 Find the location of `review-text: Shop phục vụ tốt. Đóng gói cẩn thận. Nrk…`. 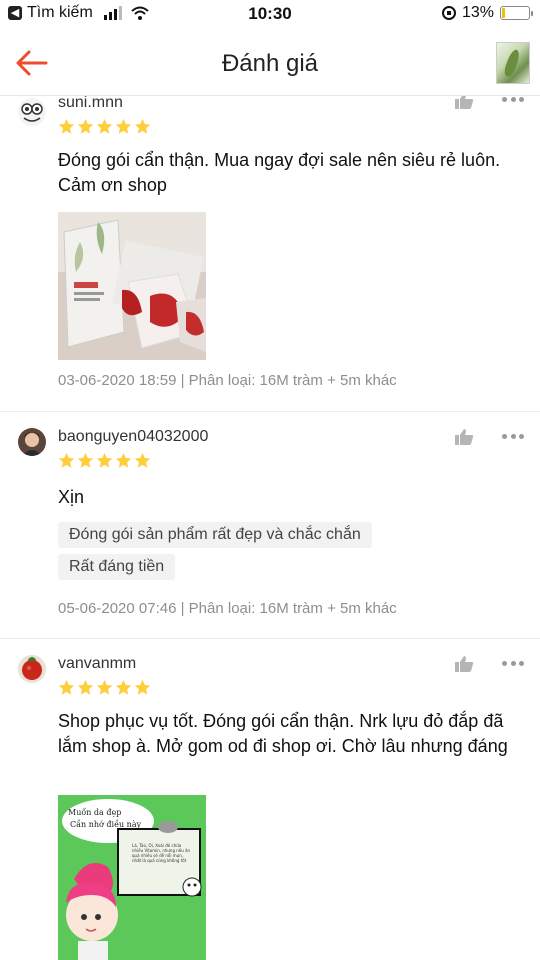

review-text: Shop phục vụ tốt. Đóng gói cẩn thận. Nrk… is located at coordinates (283, 733).